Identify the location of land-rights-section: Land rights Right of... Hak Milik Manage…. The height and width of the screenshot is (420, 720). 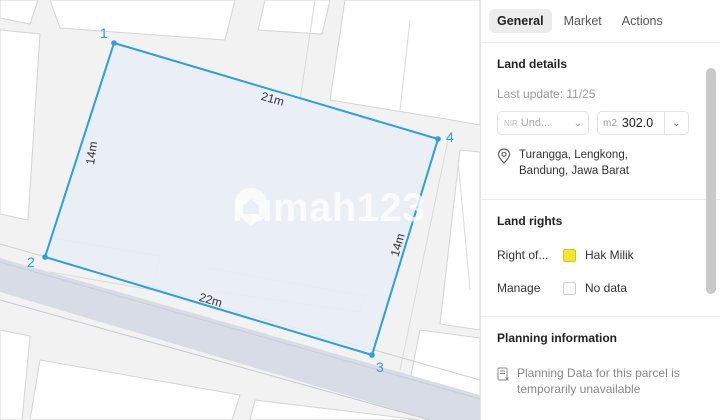
(600, 258).